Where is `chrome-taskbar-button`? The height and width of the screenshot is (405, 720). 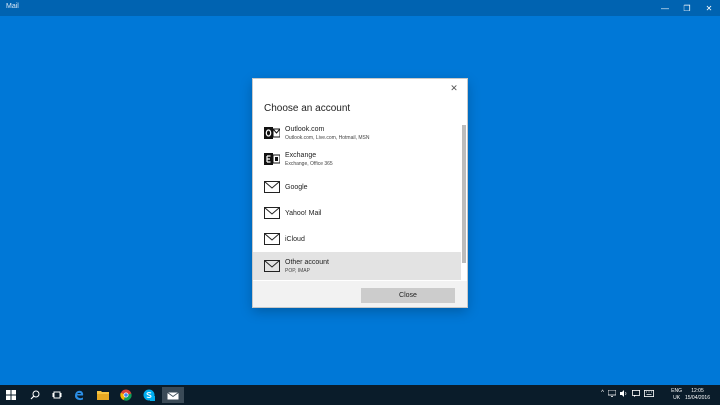
chrome-taskbar-button is located at coordinates (126, 395).